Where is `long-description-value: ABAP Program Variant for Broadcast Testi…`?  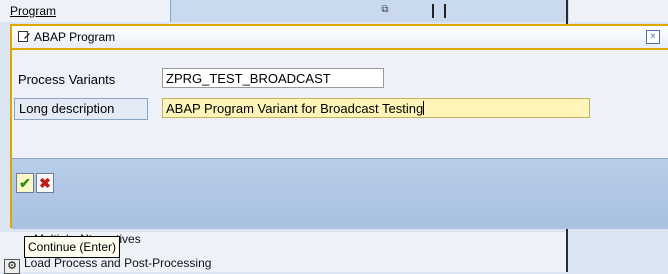
long-description-value: ABAP Program Variant for Broadcast Testi… is located at coordinates (295, 108).